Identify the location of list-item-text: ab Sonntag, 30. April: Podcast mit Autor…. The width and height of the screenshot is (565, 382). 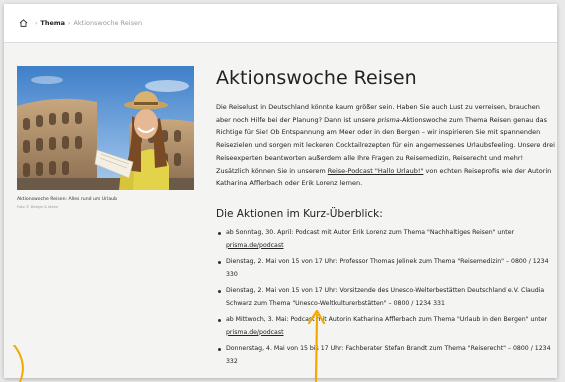
(370, 232).